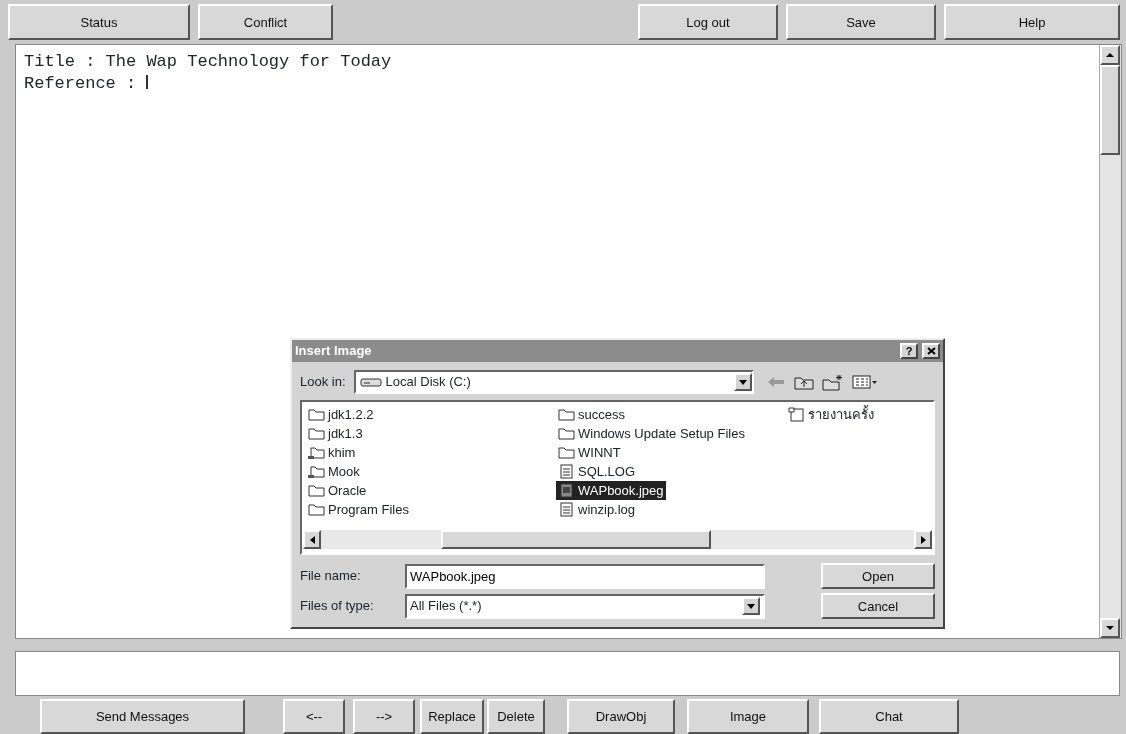 The width and height of the screenshot is (1126, 734). Describe the element at coordinates (384, 716) in the screenshot. I see `toolbar-button: -->` at that location.